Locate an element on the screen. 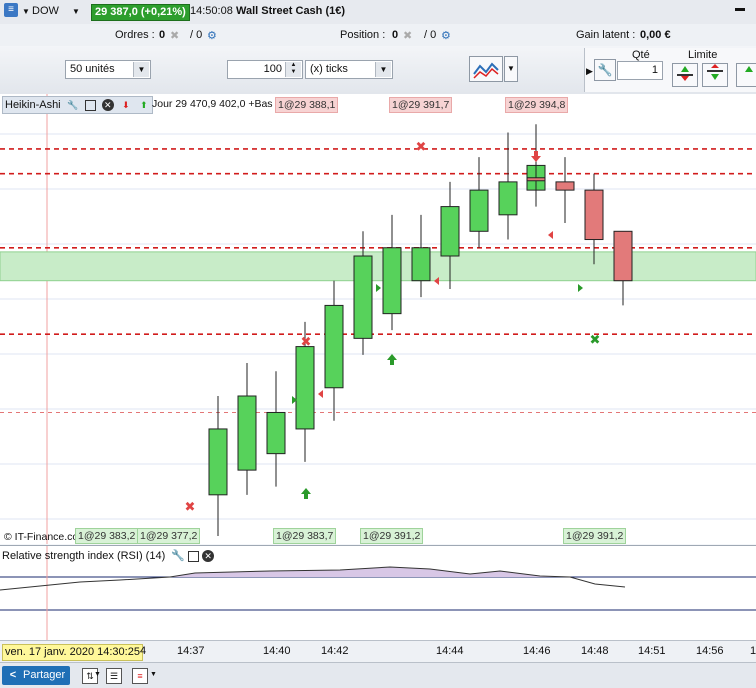  limit-buy-icon is located at coordinates (685, 73).